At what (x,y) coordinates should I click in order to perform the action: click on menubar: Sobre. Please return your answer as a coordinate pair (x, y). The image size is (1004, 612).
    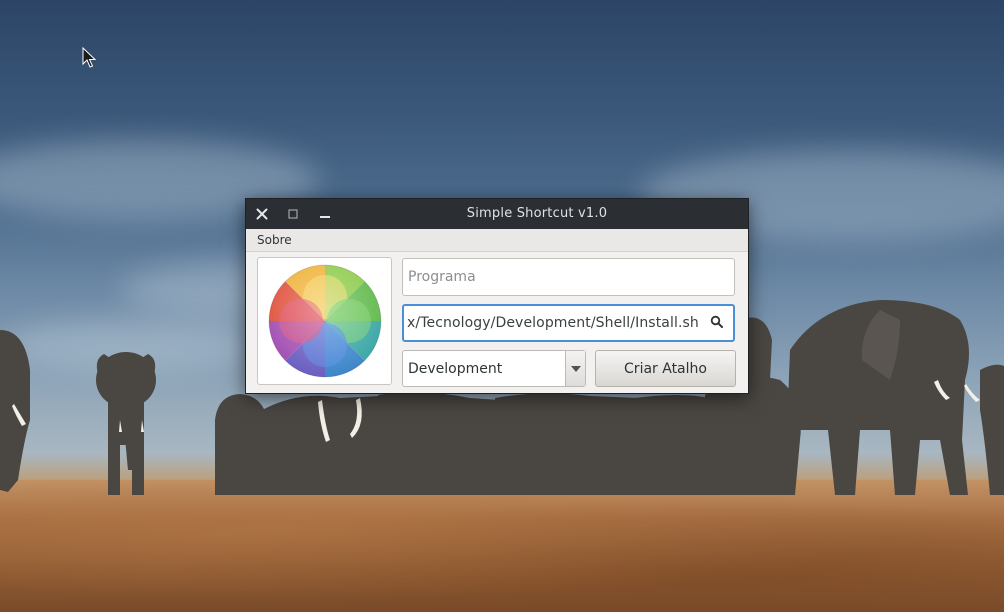
    Looking at the image, I should click on (497, 240).